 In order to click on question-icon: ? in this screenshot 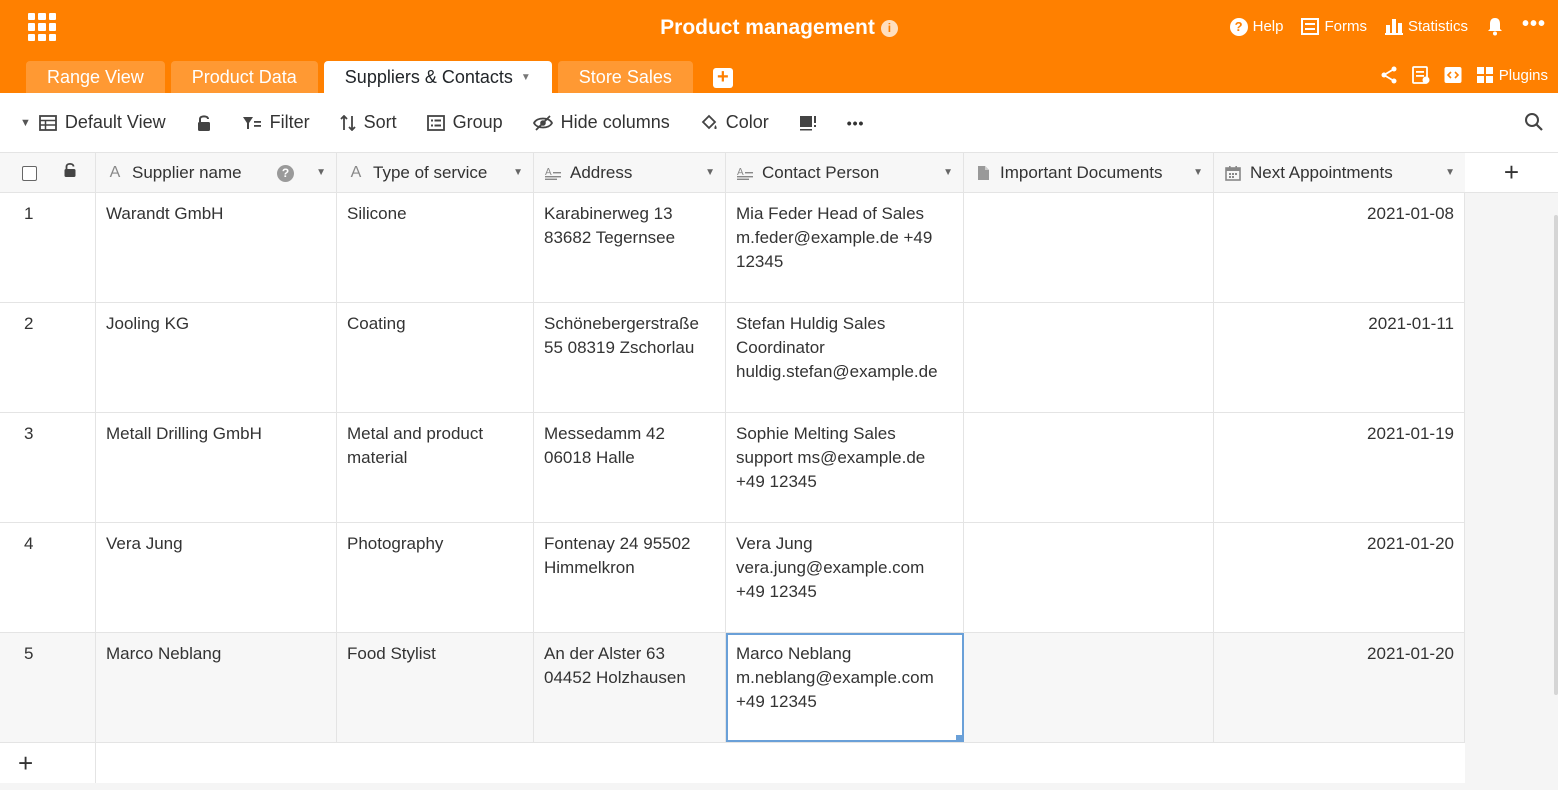, I will do `click(286, 173)`.